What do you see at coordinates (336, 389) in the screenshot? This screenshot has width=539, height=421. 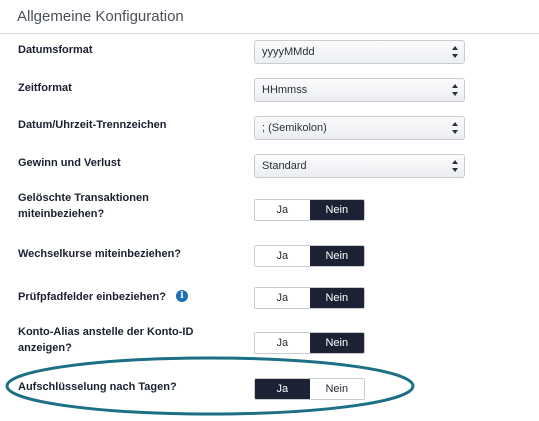 I see `breakdown-by-days-no-button: Nein` at bounding box center [336, 389].